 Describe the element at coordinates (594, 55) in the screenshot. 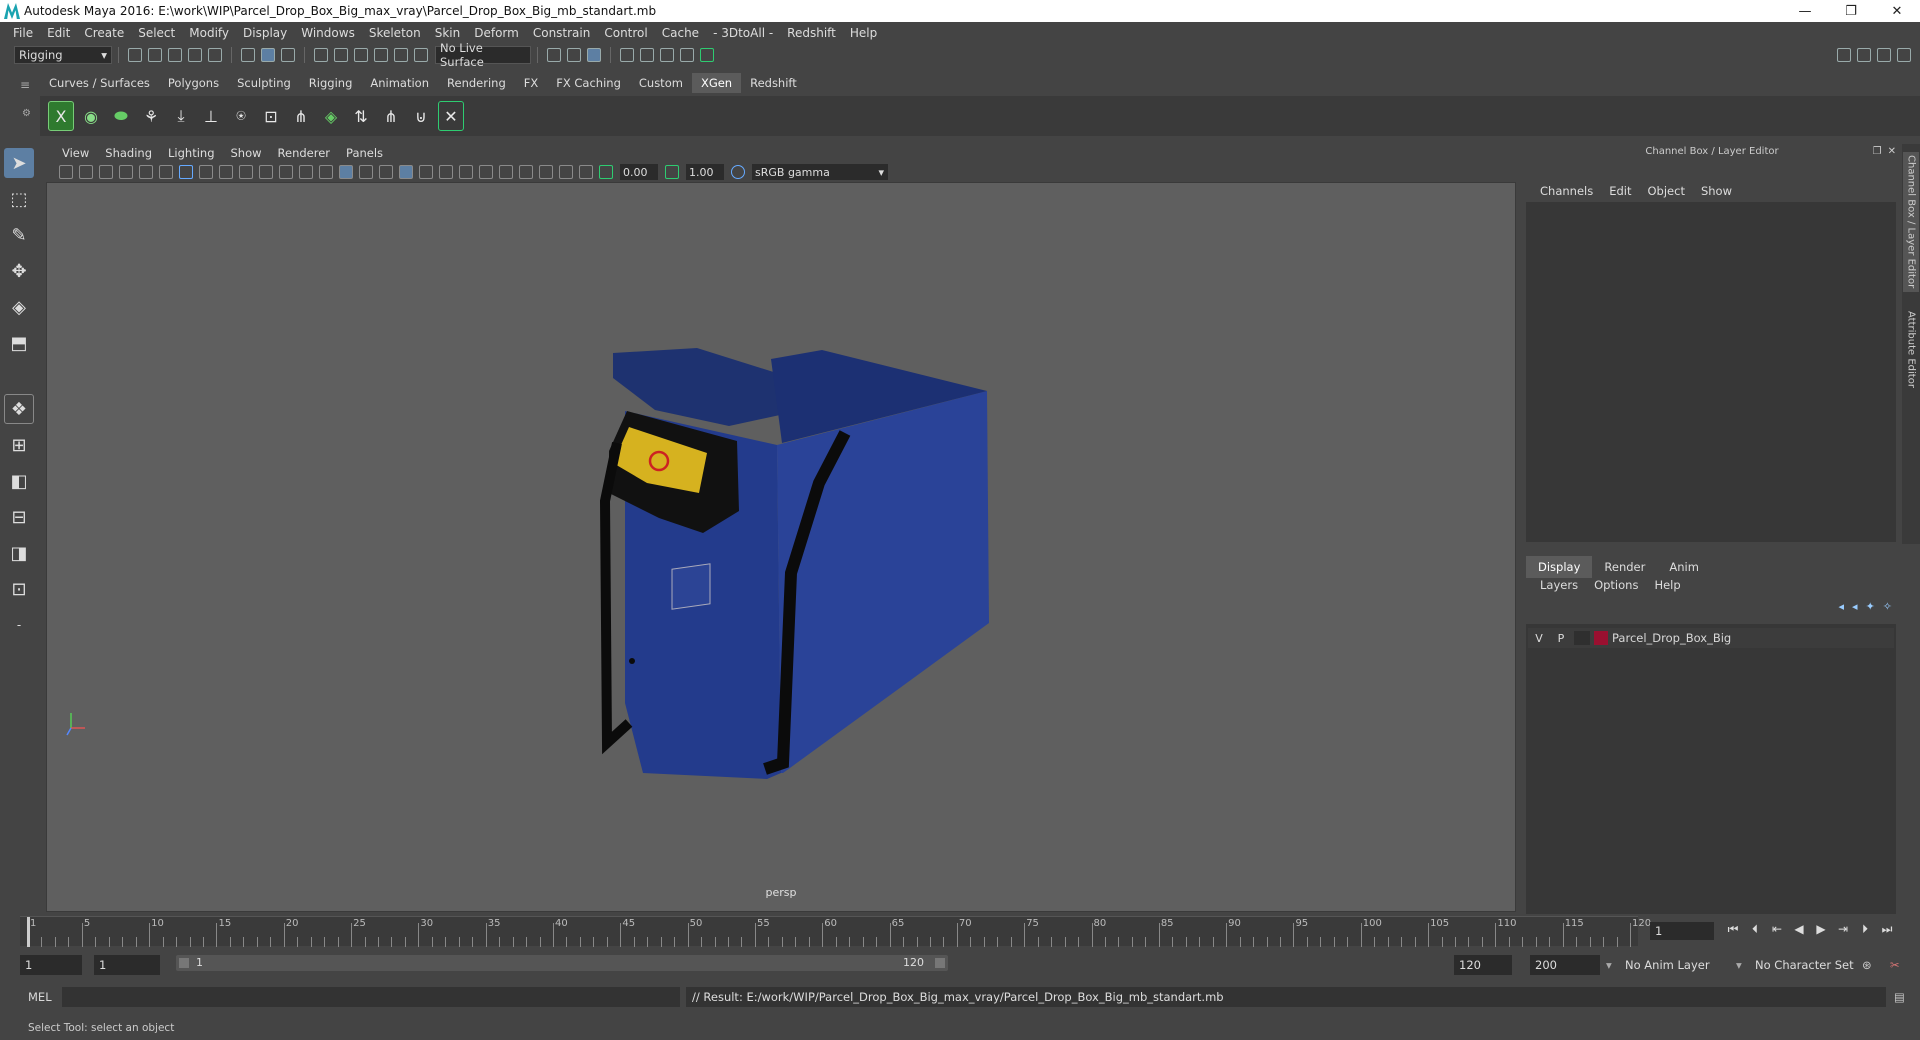

I see `construction-history-icon` at that location.